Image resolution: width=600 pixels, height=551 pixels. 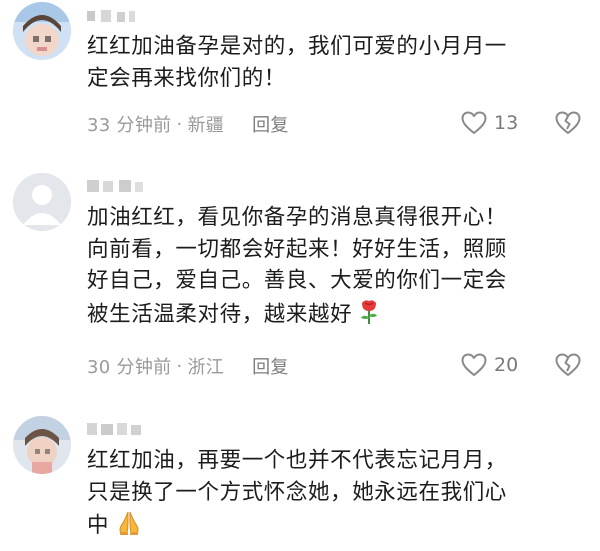 I want to click on comment-line: 被生活温柔对待，越来越好, so click(x=337, y=316).